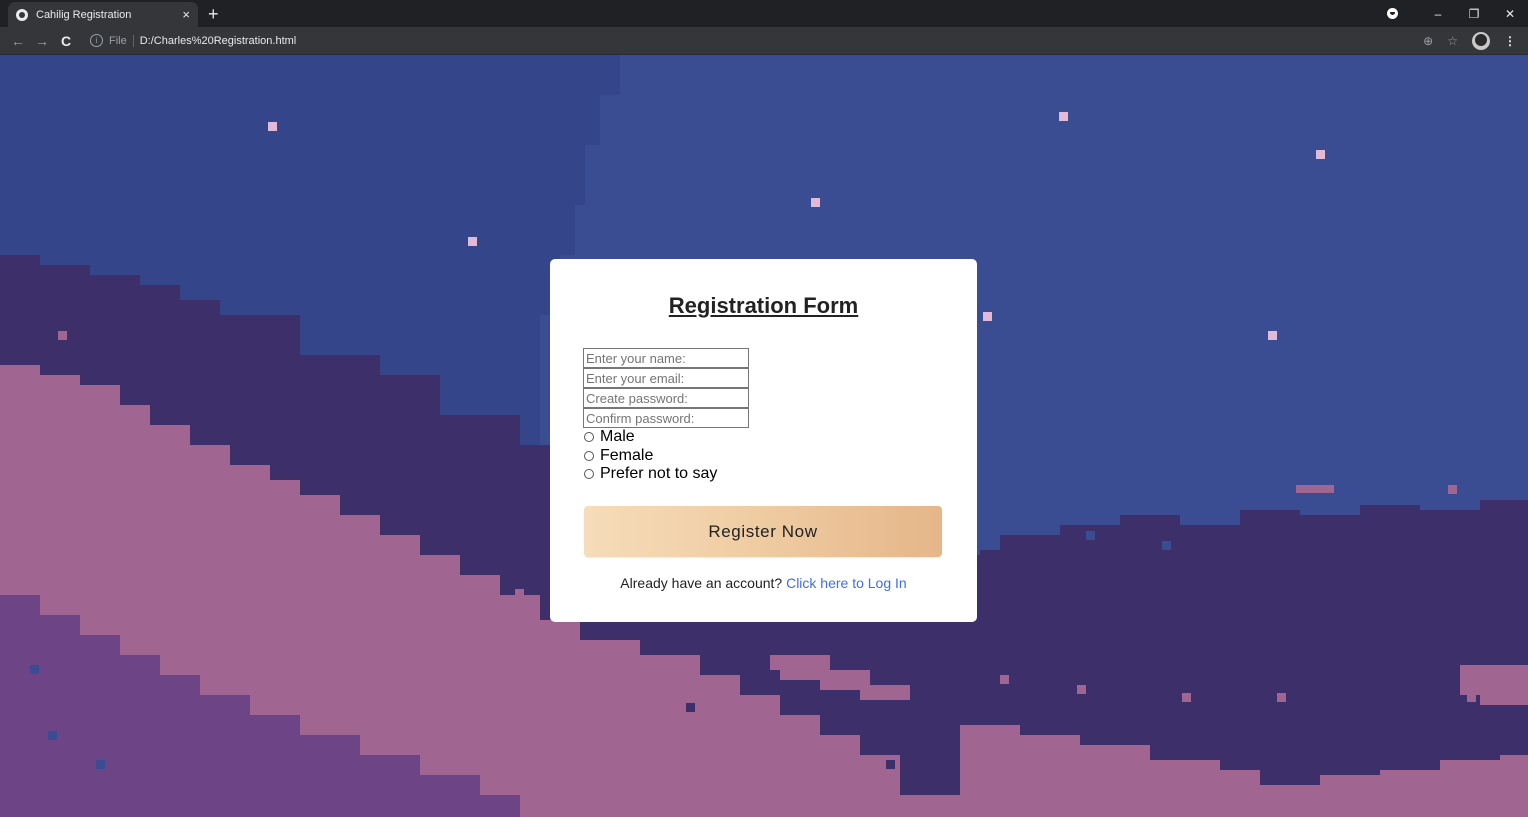  Describe the element at coordinates (42, 41) in the screenshot. I see `forward-button: →` at that location.